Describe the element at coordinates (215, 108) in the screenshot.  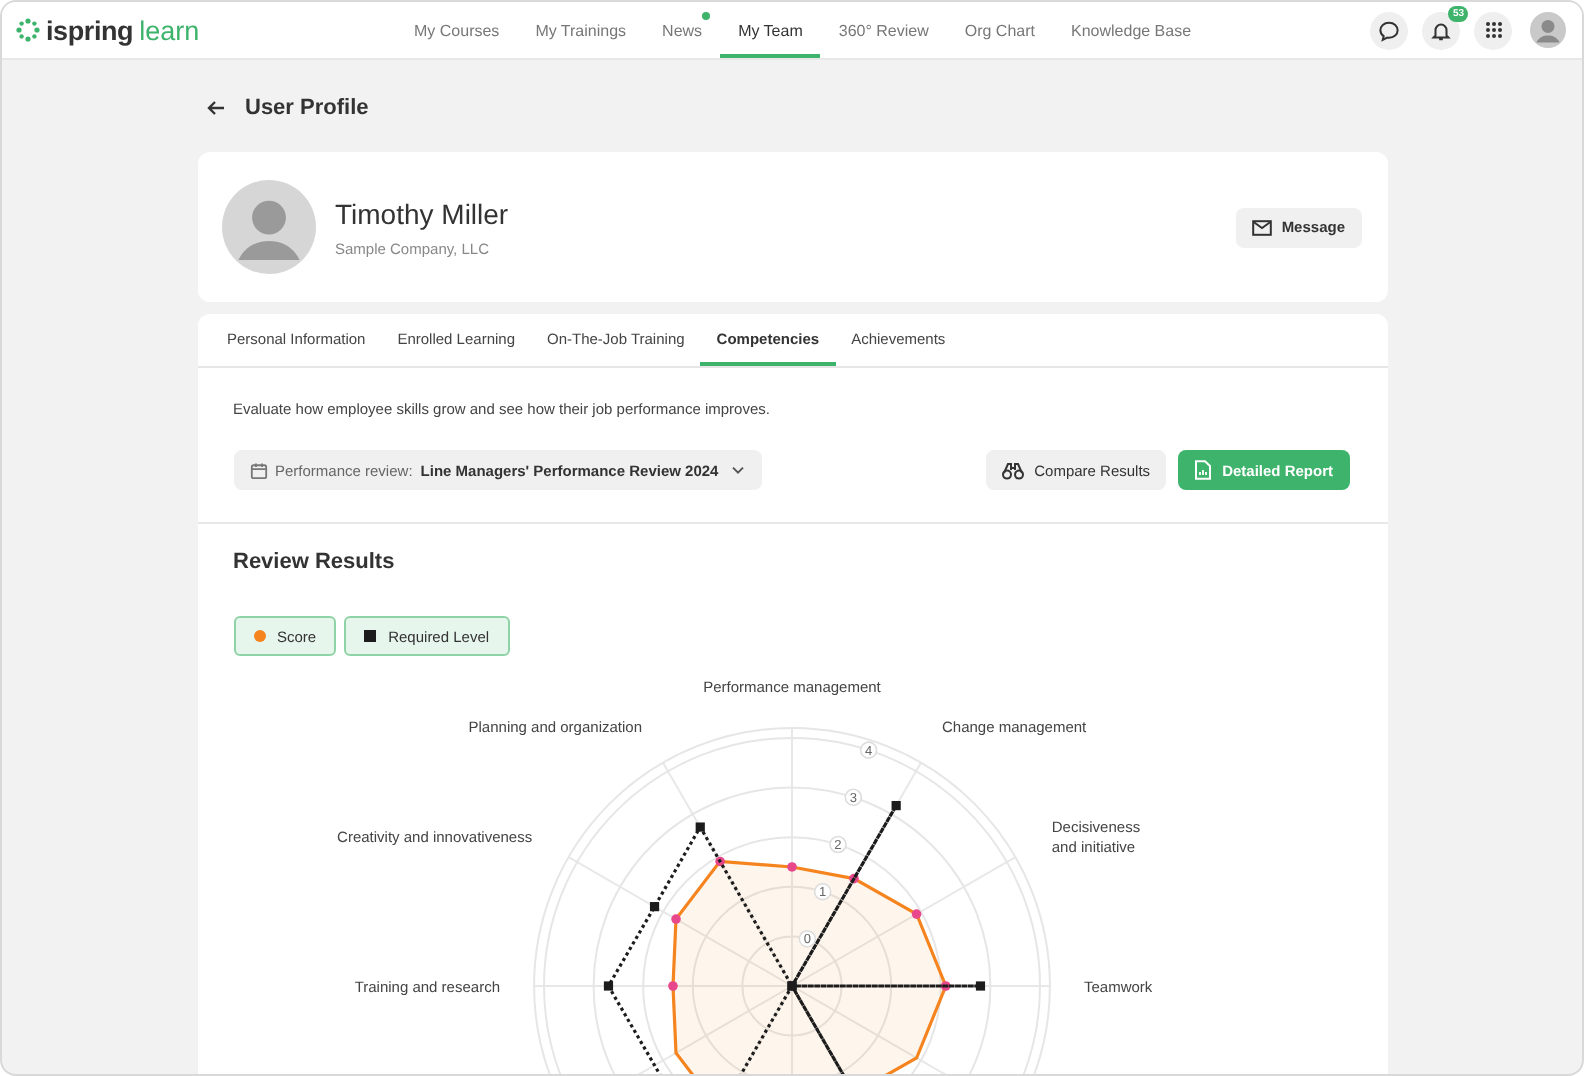
I see `back-arrow-icon` at that location.